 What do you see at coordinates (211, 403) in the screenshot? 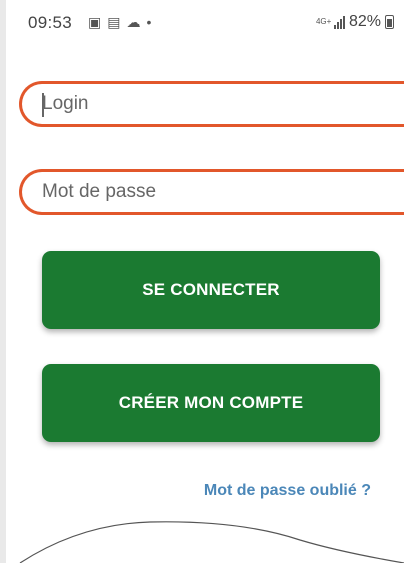
I see `create-account-button: CRÉER MON COMPTE` at bounding box center [211, 403].